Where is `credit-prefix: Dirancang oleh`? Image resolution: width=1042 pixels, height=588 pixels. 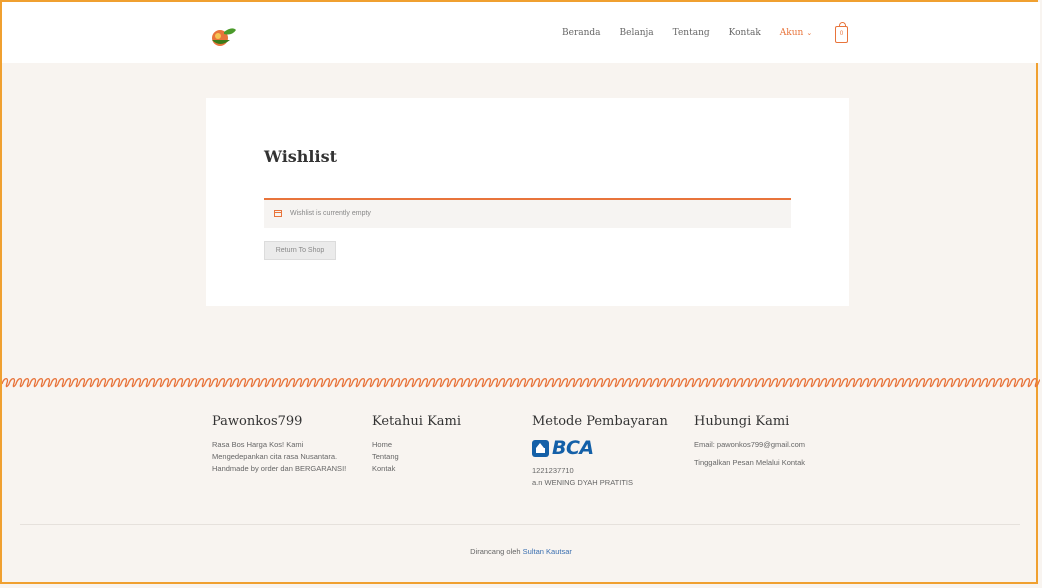 credit-prefix: Dirancang oleh is located at coordinates (495, 551).